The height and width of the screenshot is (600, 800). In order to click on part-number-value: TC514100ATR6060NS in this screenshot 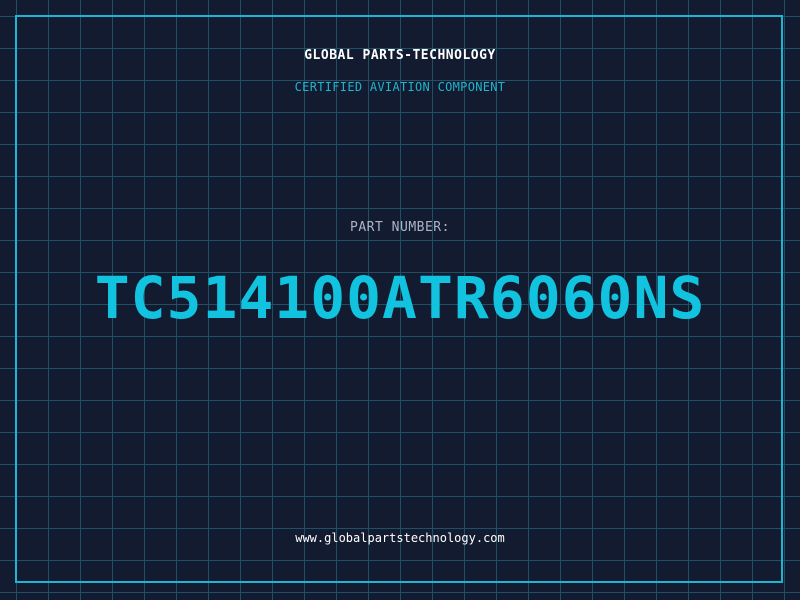, I will do `click(400, 298)`.